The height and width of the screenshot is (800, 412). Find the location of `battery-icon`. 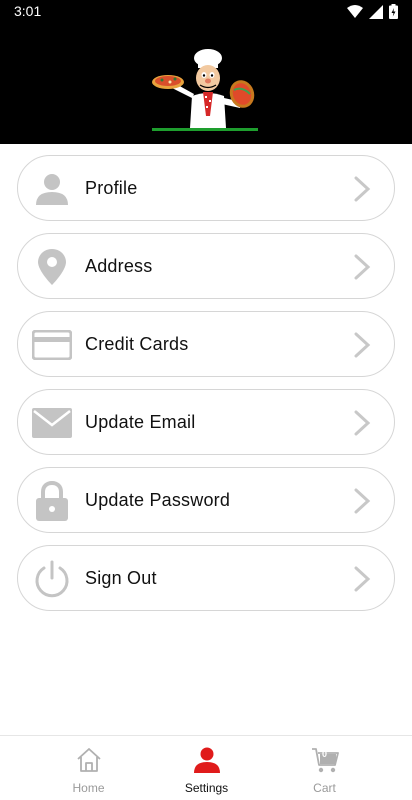

battery-icon is located at coordinates (393, 11).